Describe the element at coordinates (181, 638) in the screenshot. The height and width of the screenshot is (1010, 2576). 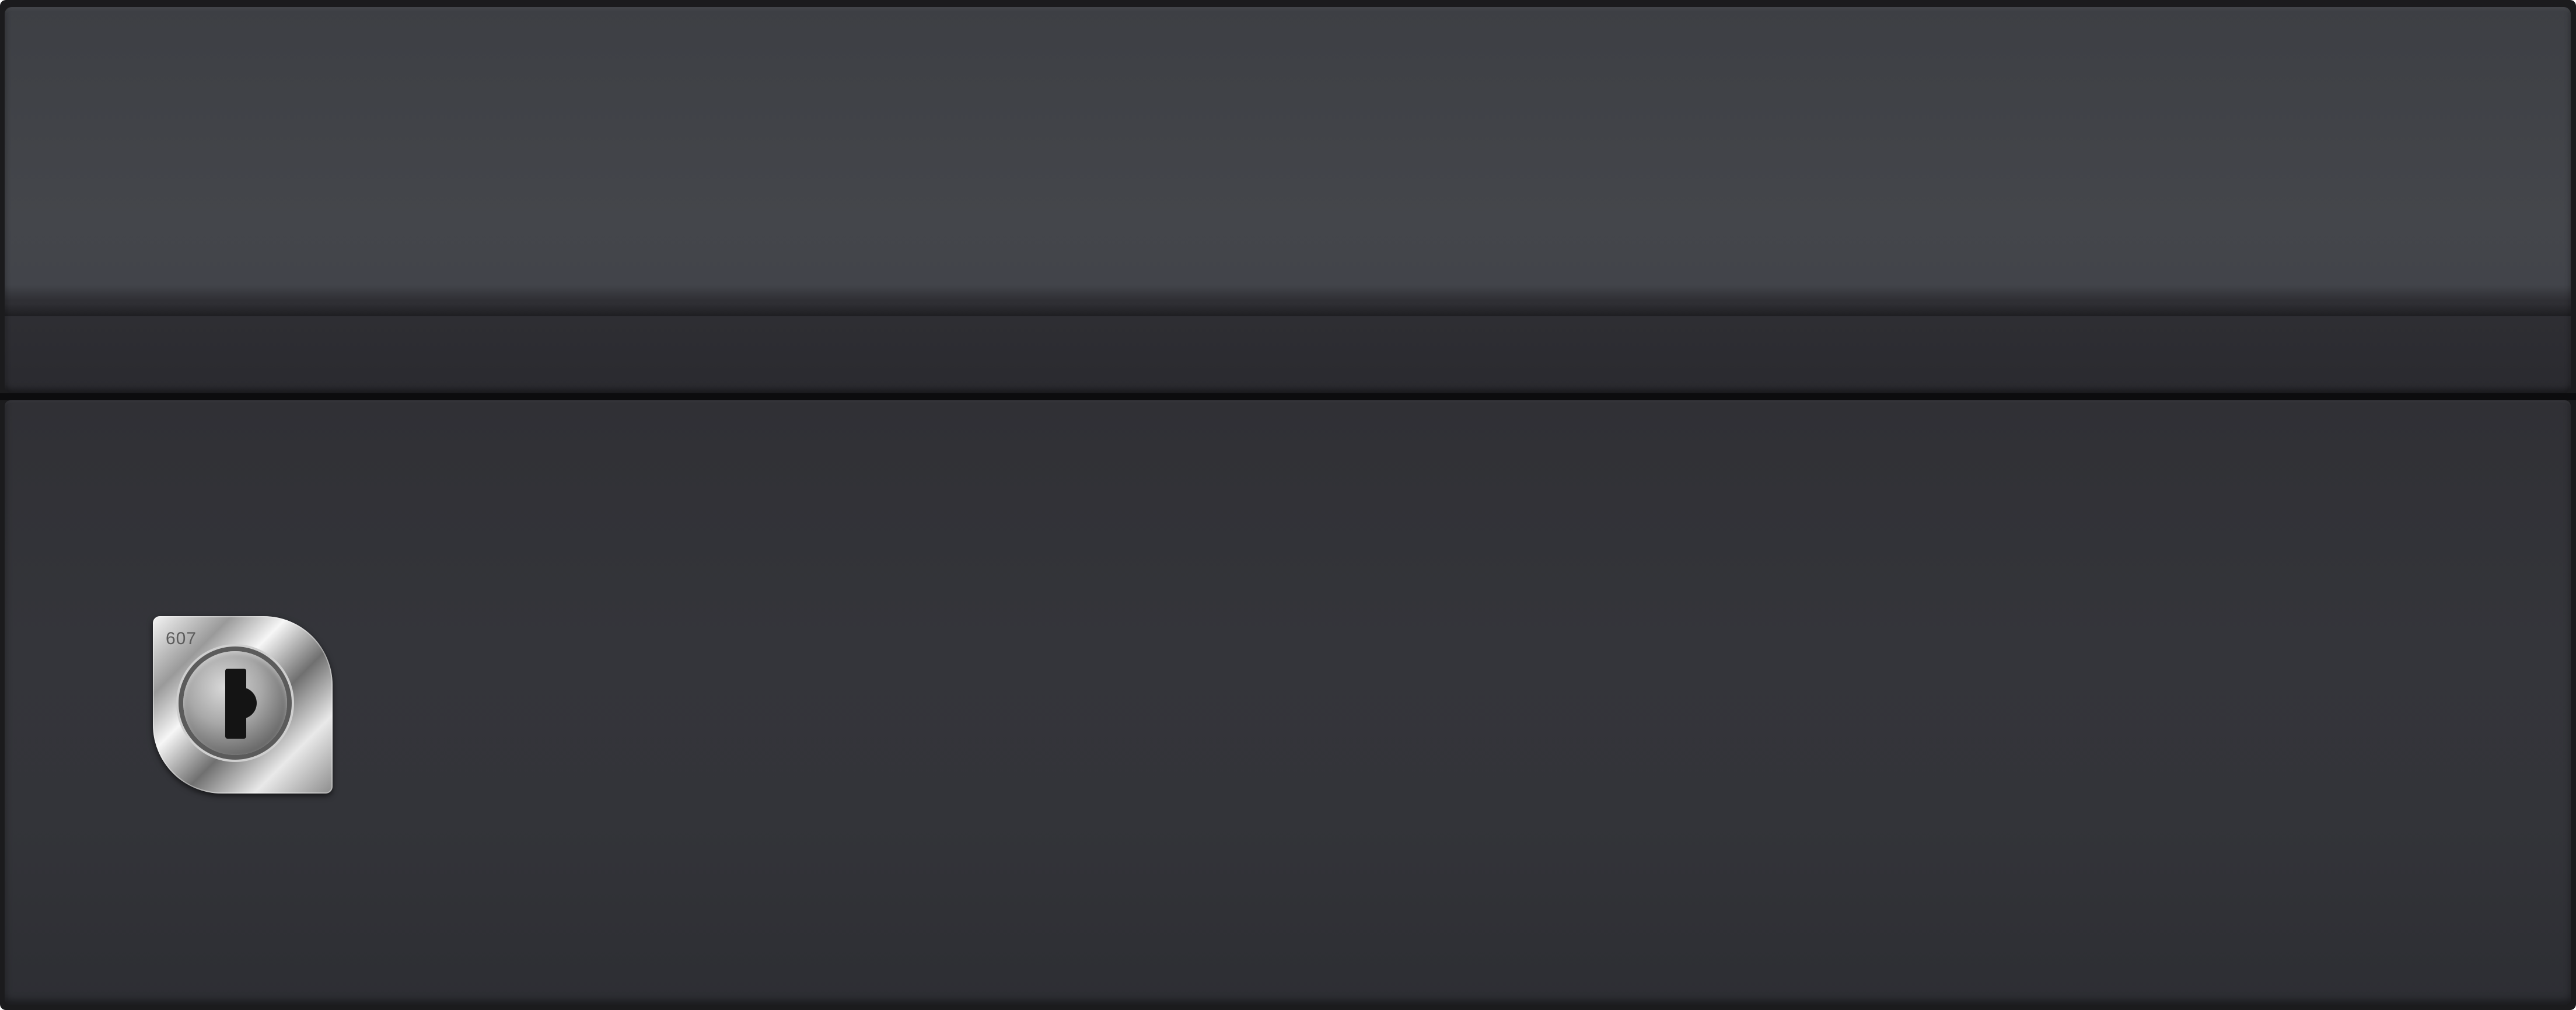
I see `lock-mark: 607` at that location.